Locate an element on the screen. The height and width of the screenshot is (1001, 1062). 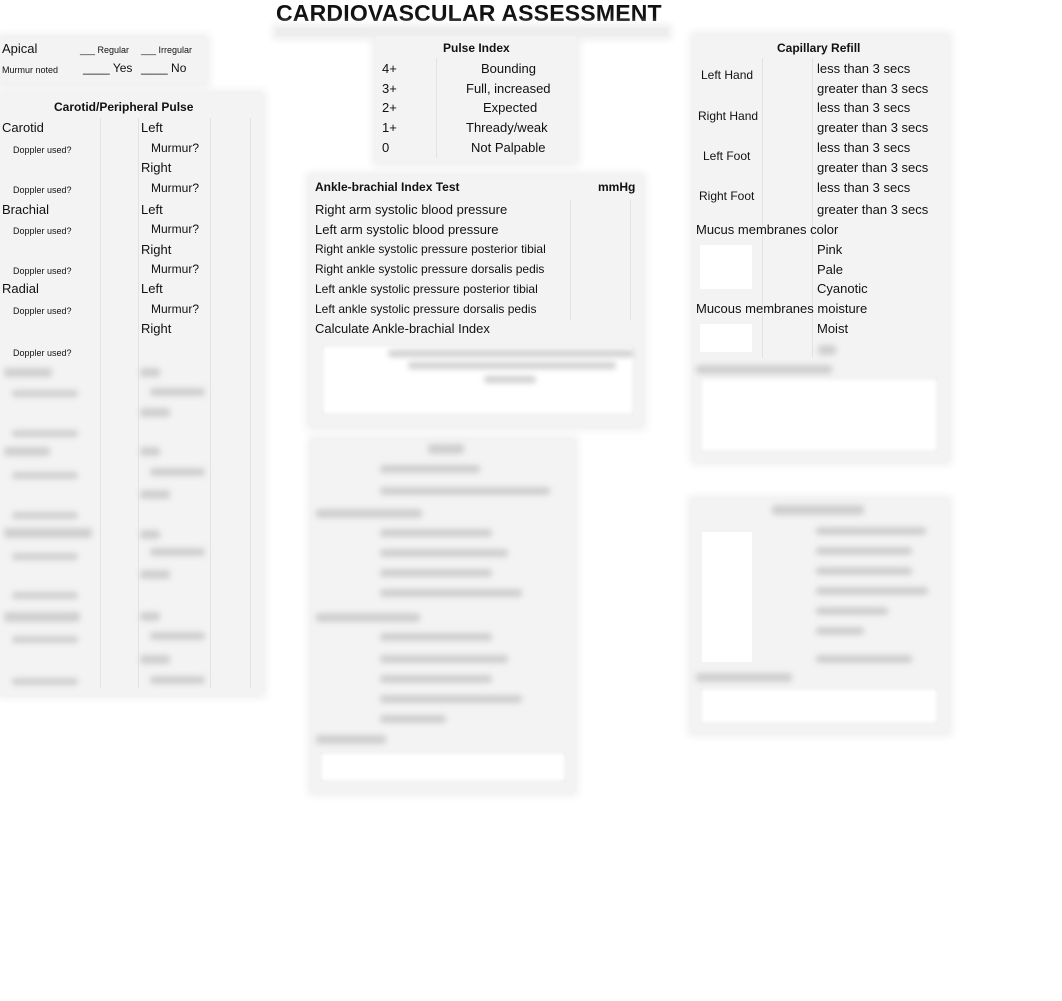
carotid-left-doppler: Doppler used? is located at coordinates (42, 150).